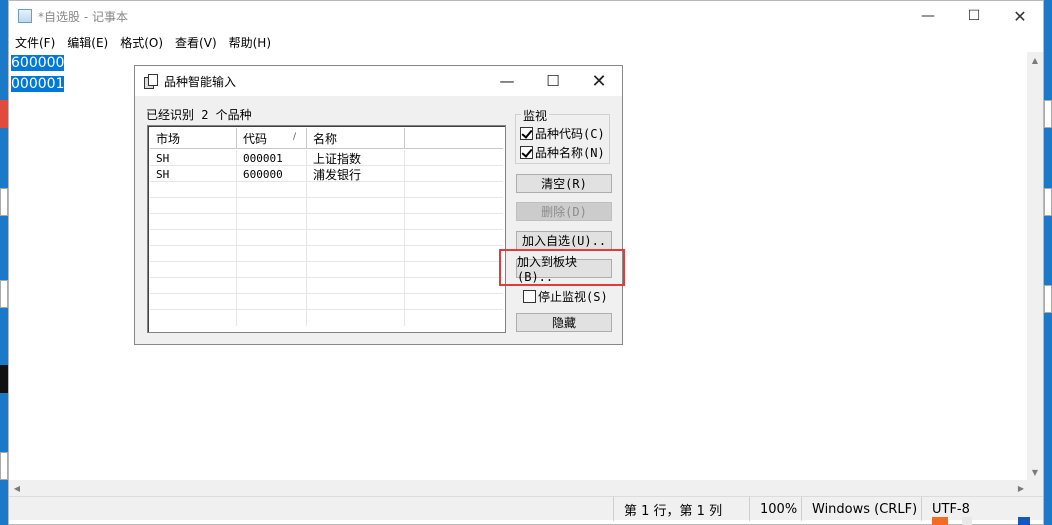  Describe the element at coordinates (35, 42) in the screenshot. I see `menu-file: 文件(F)` at that location.